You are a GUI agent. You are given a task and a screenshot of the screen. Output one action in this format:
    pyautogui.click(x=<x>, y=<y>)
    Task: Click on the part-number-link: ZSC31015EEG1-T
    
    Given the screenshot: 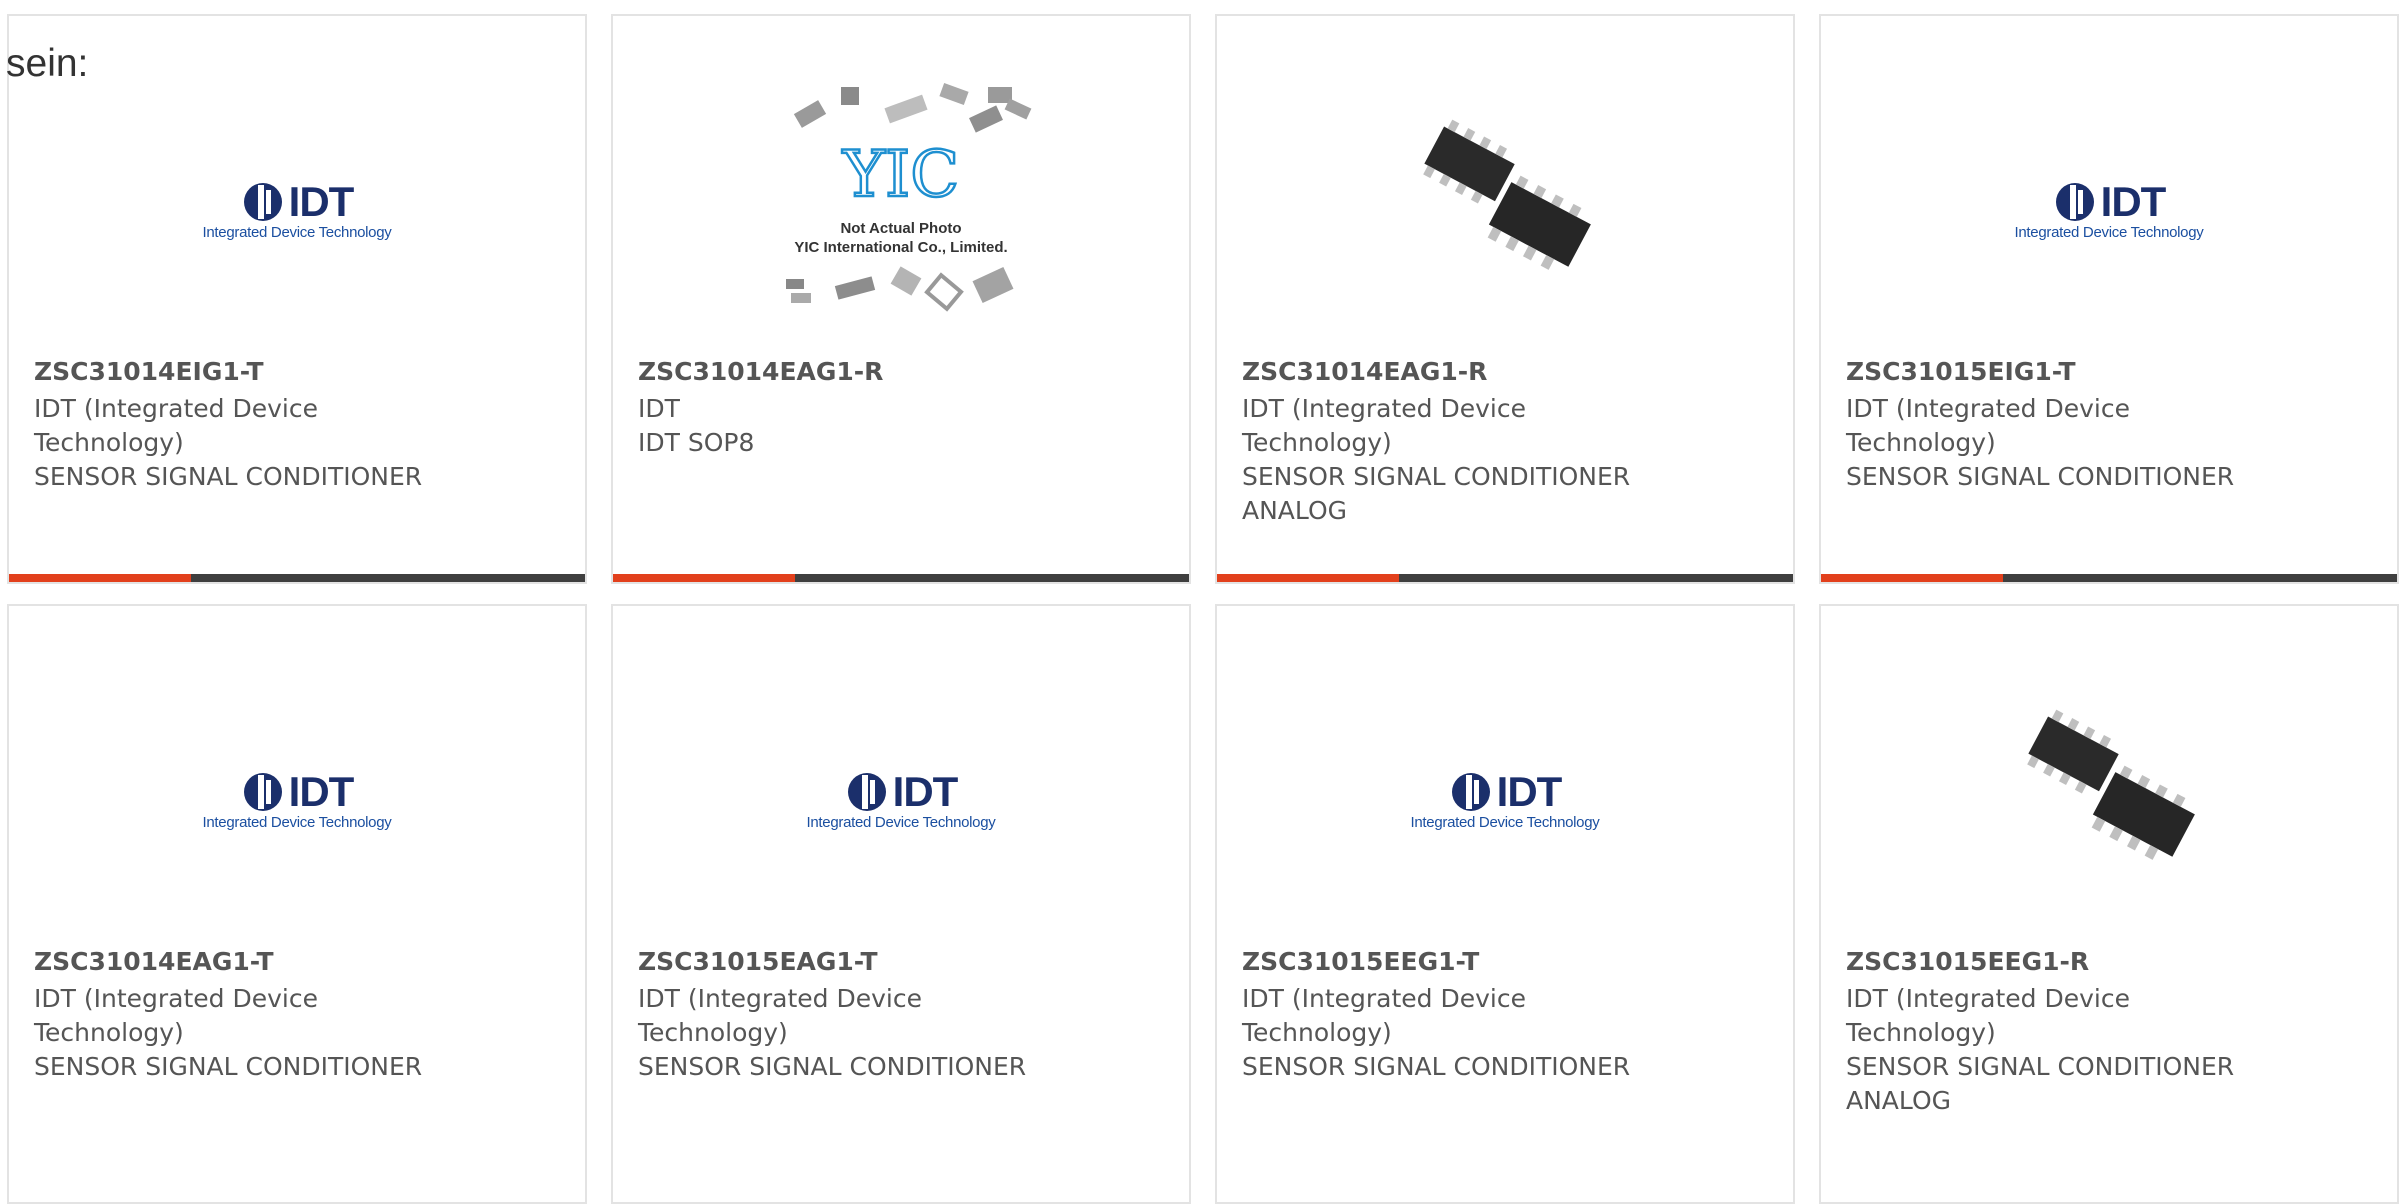 What is the action you would take?
    pyautogui.click(x=1497, y=962)
    